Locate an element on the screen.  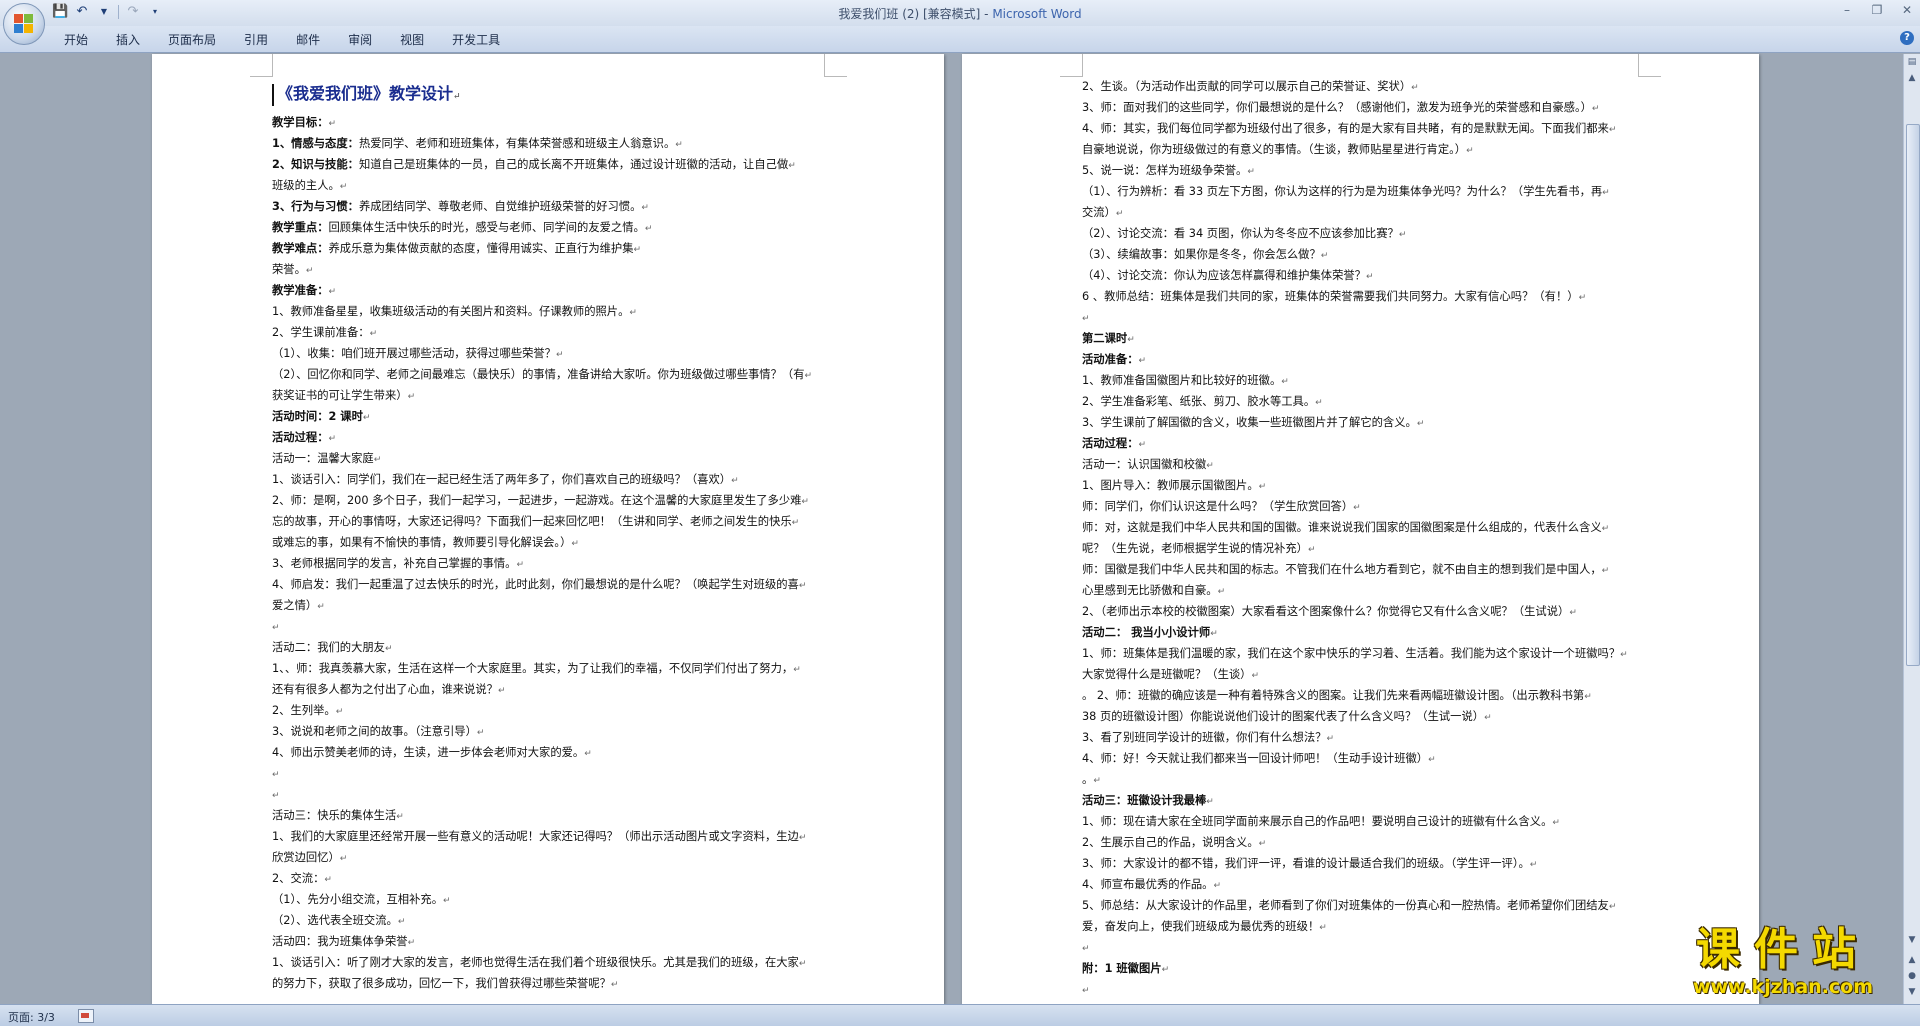
proofing-icon is located at coordinates (86, 1016).